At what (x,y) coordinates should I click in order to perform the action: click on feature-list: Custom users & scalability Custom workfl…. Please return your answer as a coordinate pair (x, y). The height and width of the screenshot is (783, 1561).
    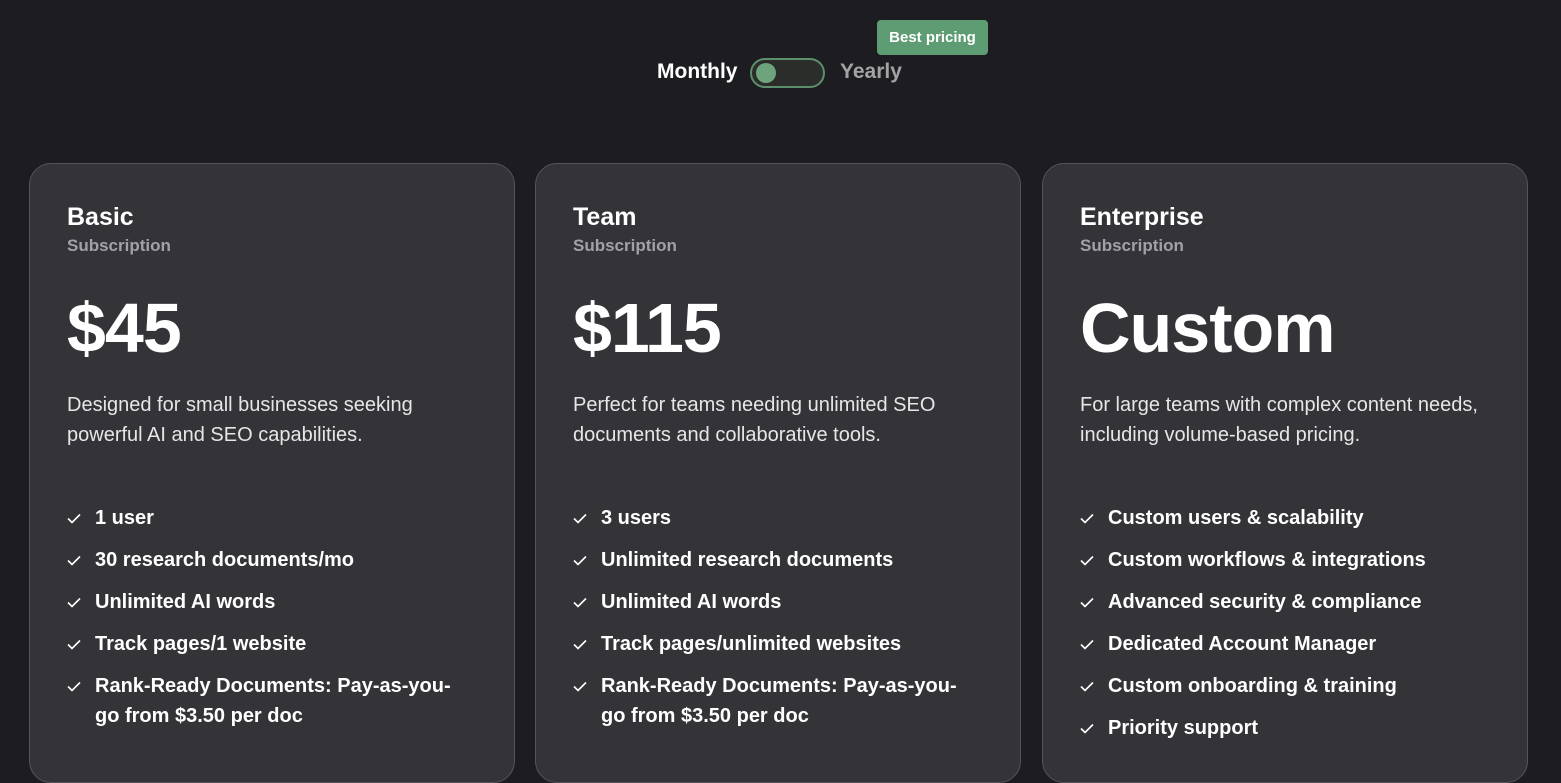
    Looking at the image, I should click on (1288, 623).